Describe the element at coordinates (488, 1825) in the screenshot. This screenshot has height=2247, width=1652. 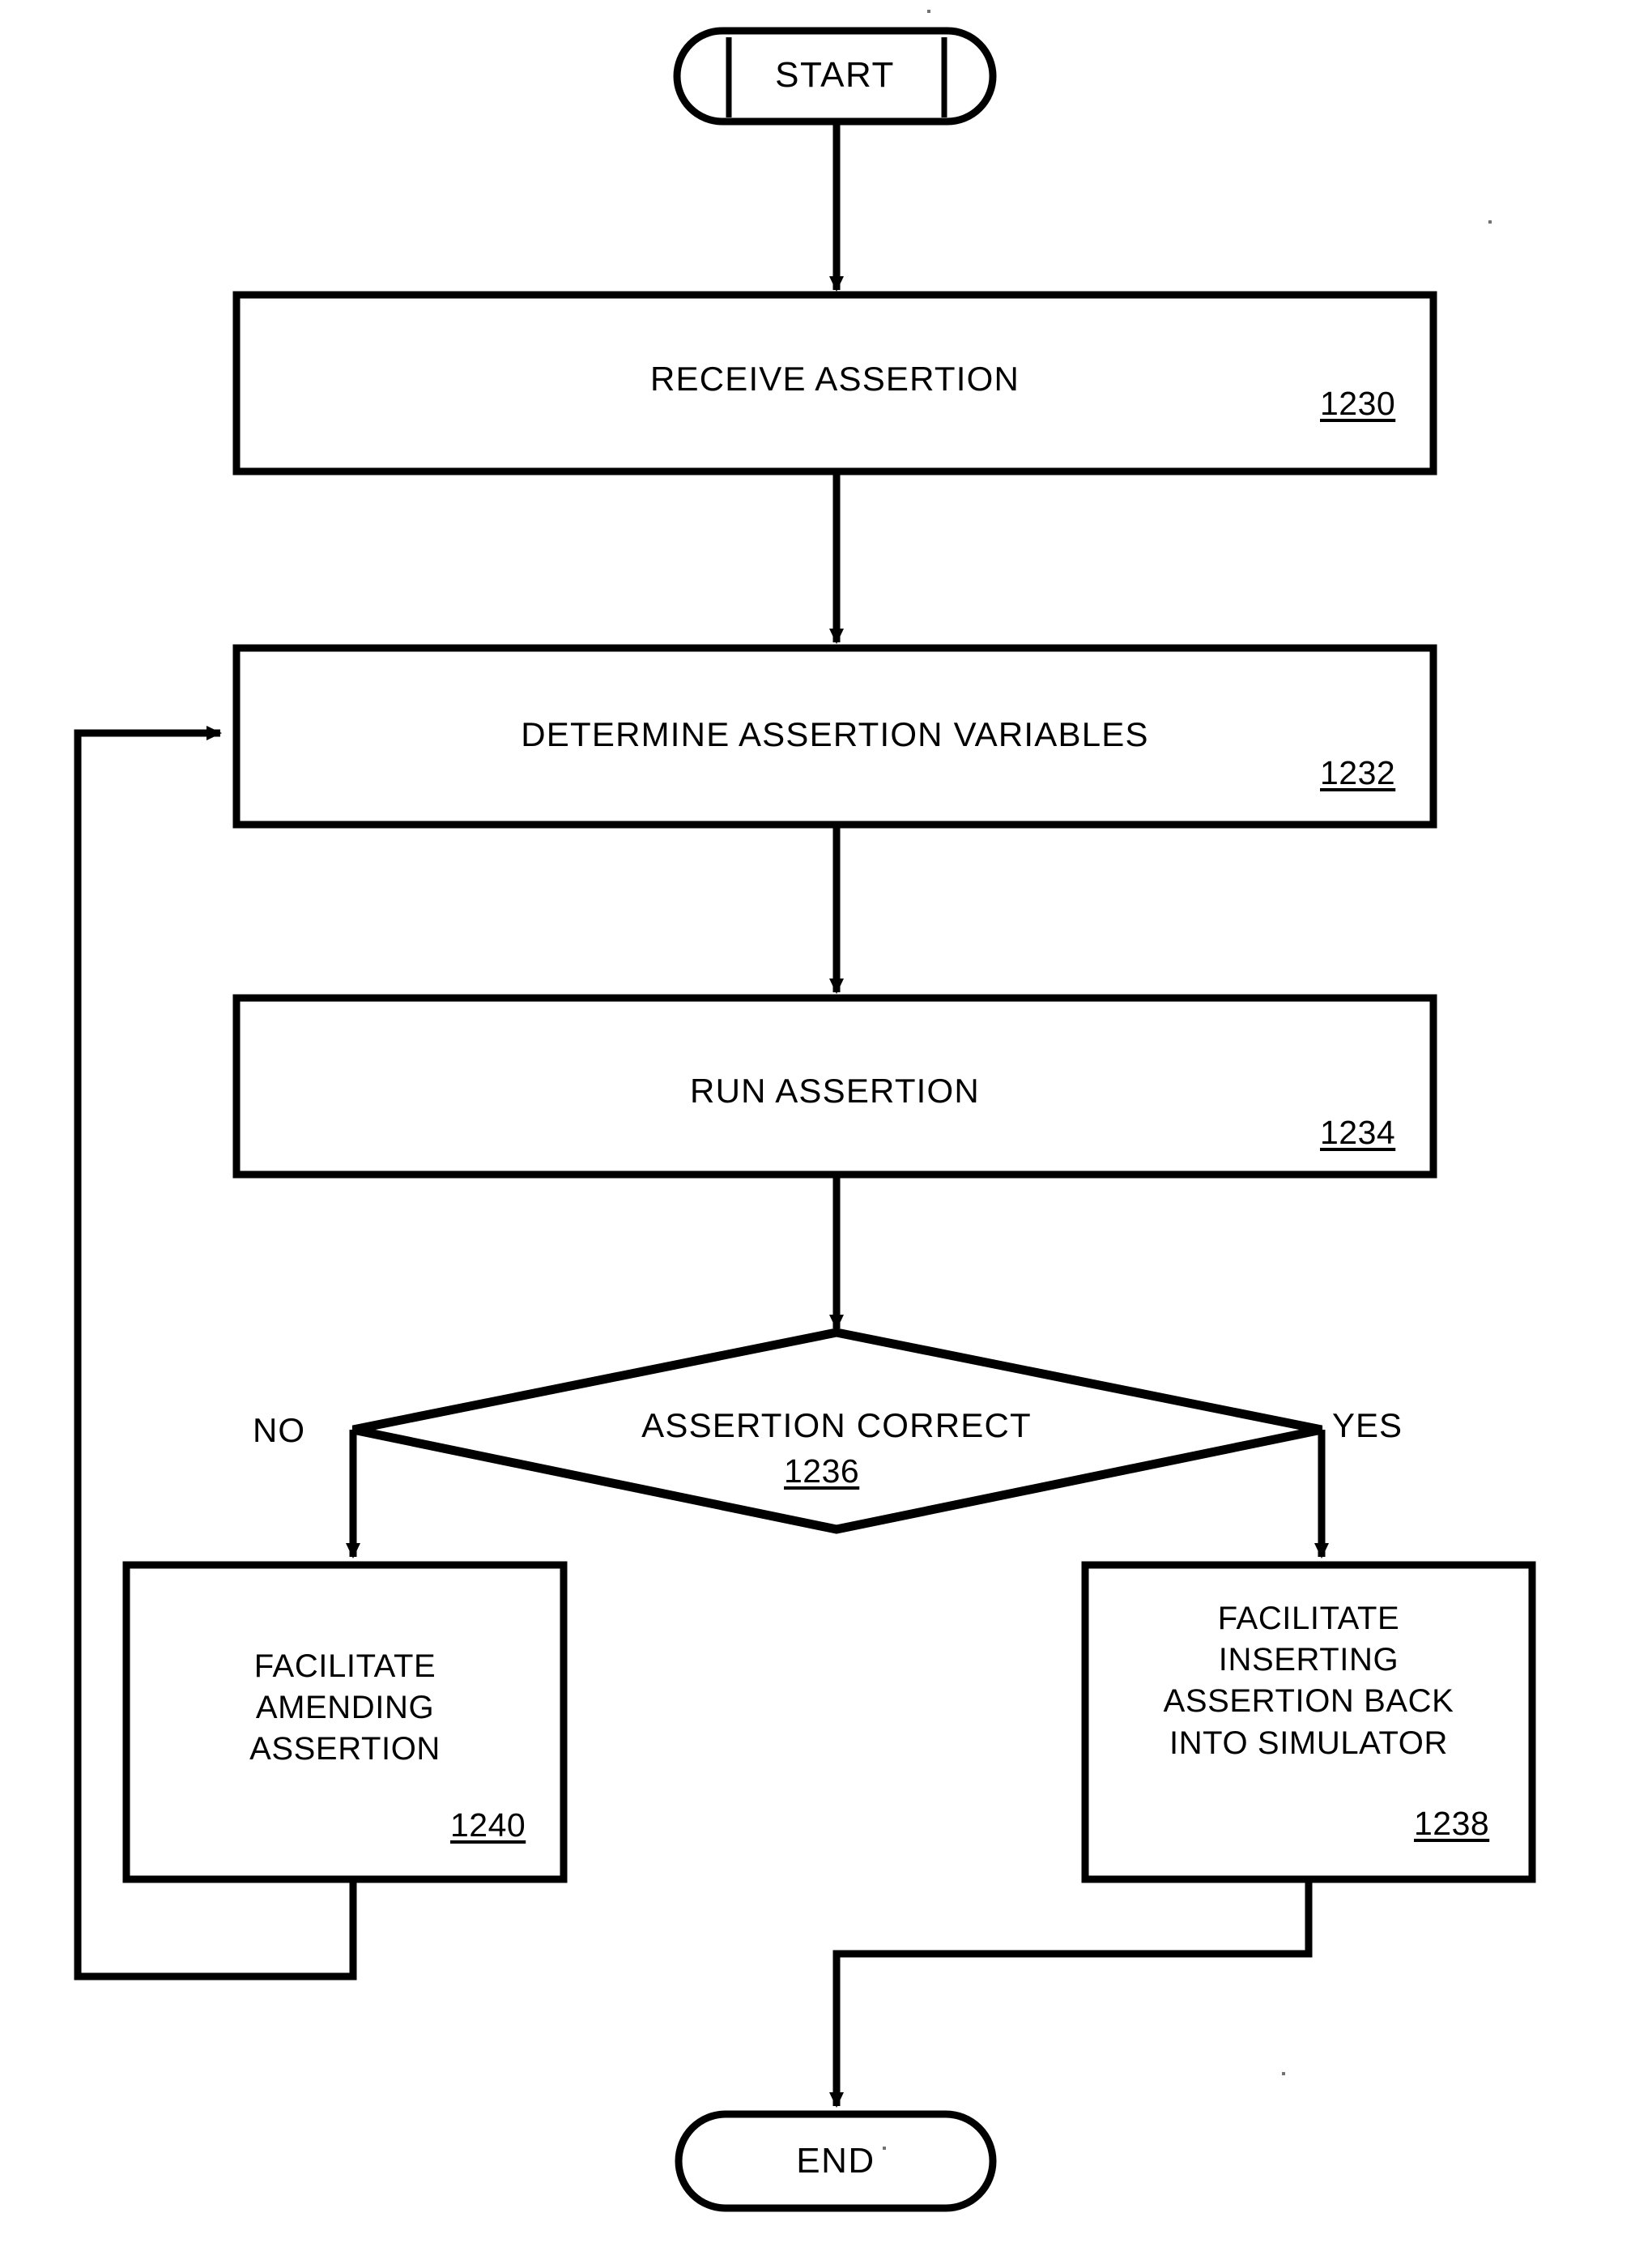
I see `facilitate-amending-ref: 1240` at that location.